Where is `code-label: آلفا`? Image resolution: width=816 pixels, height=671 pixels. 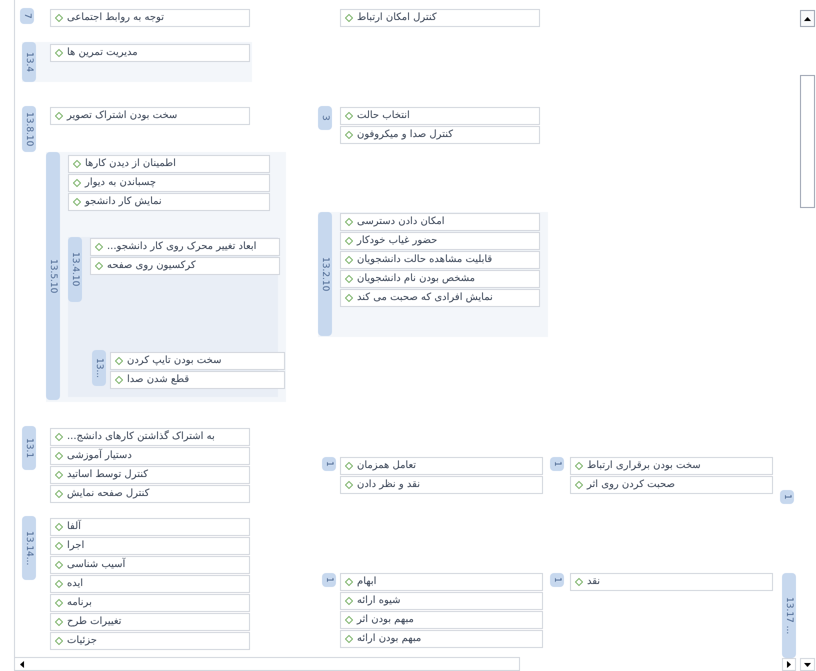 code-label: آلفا is located at coordinates (74, 527).